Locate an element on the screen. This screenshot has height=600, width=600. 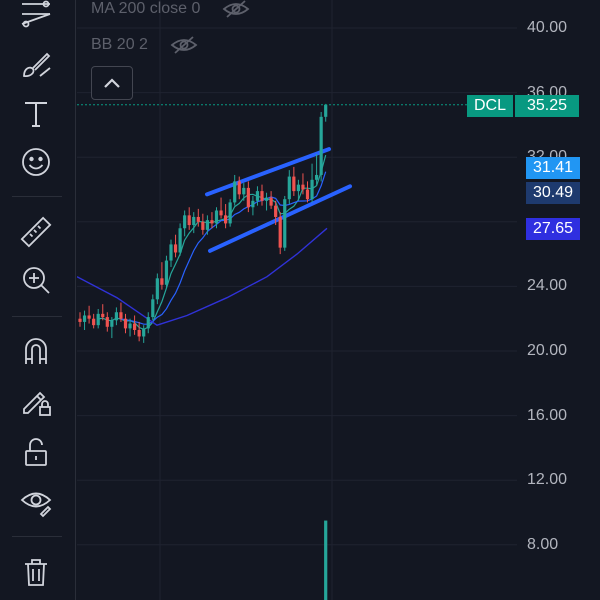
drawing-toolbar is located at coordinates (38, 300).